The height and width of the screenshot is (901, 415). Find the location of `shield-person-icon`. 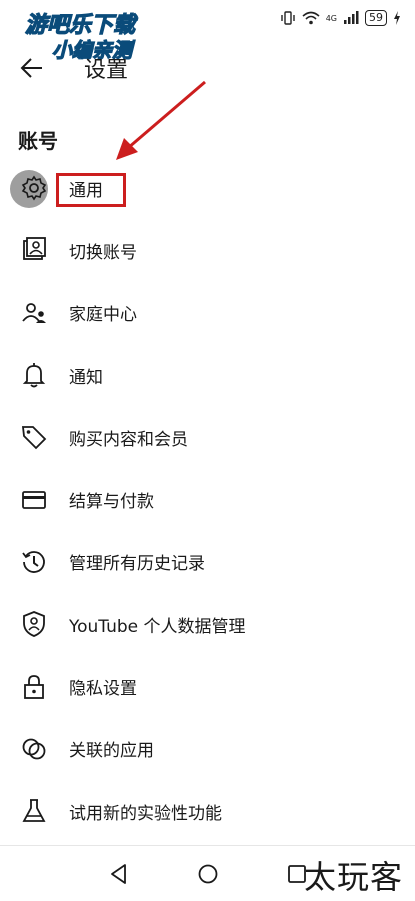

shield-person-icon is located at coordinates (34, 624).